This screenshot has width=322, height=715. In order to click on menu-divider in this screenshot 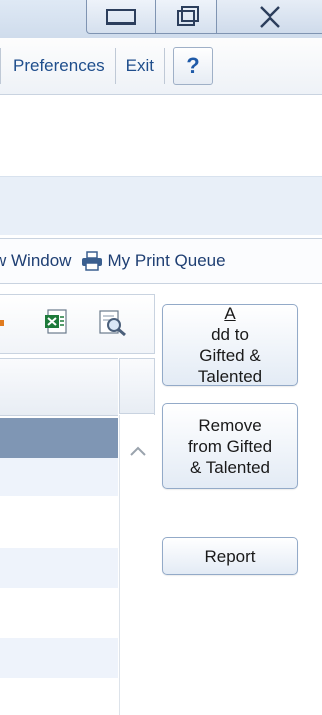, I will do `click(165, 66)`.